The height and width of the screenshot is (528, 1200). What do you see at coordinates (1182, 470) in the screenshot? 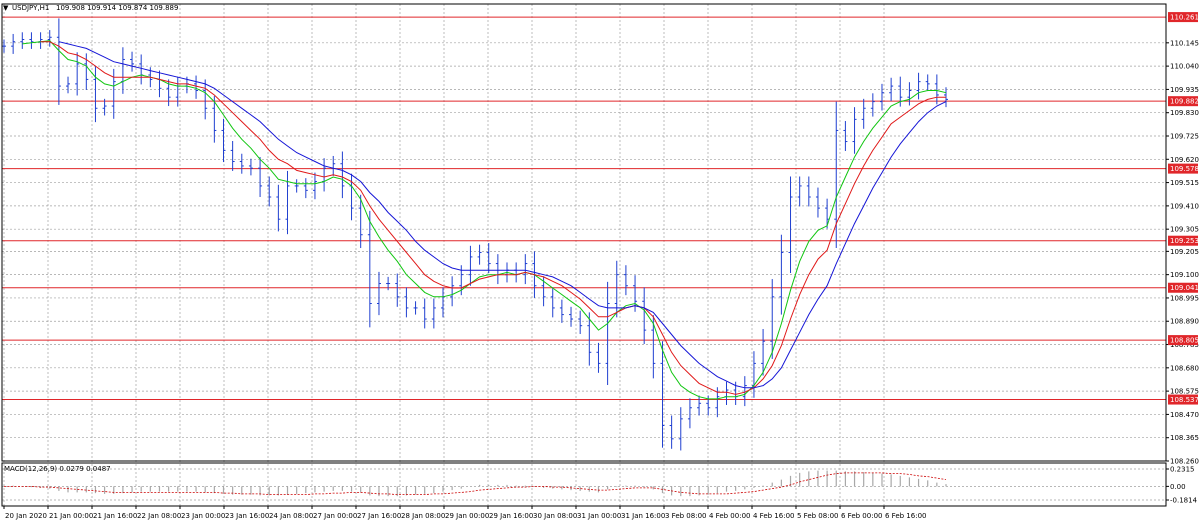
I see `macd-tick-label: 0.2315` at bounding box center [1182, 470].